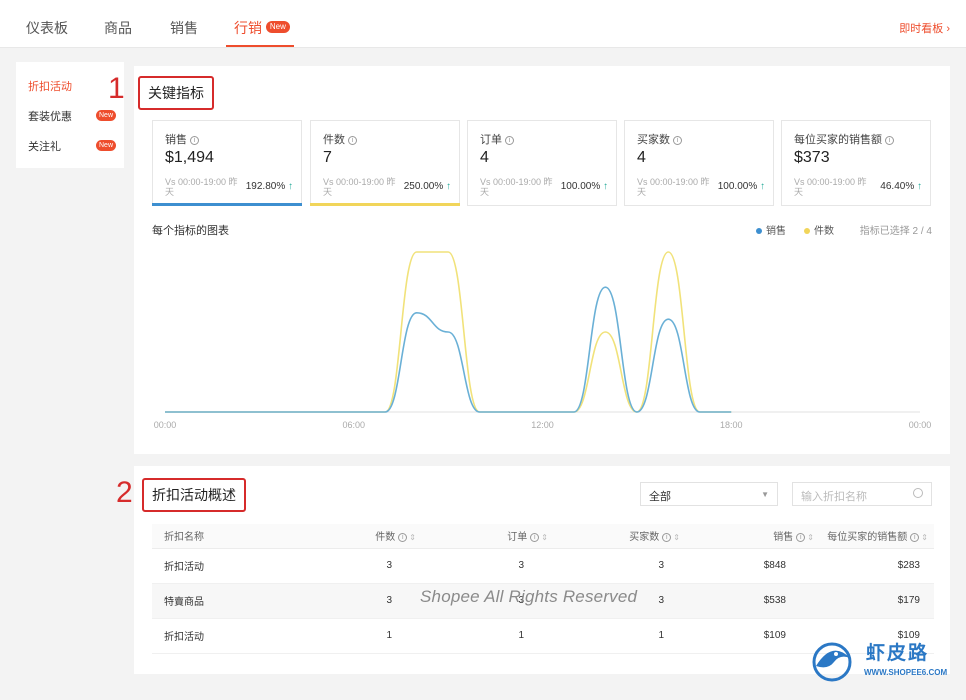 The height and width of the screenshot is (700, 966). I want to click on col-buyers: 买家数 i ⇕, so click(614, 536).